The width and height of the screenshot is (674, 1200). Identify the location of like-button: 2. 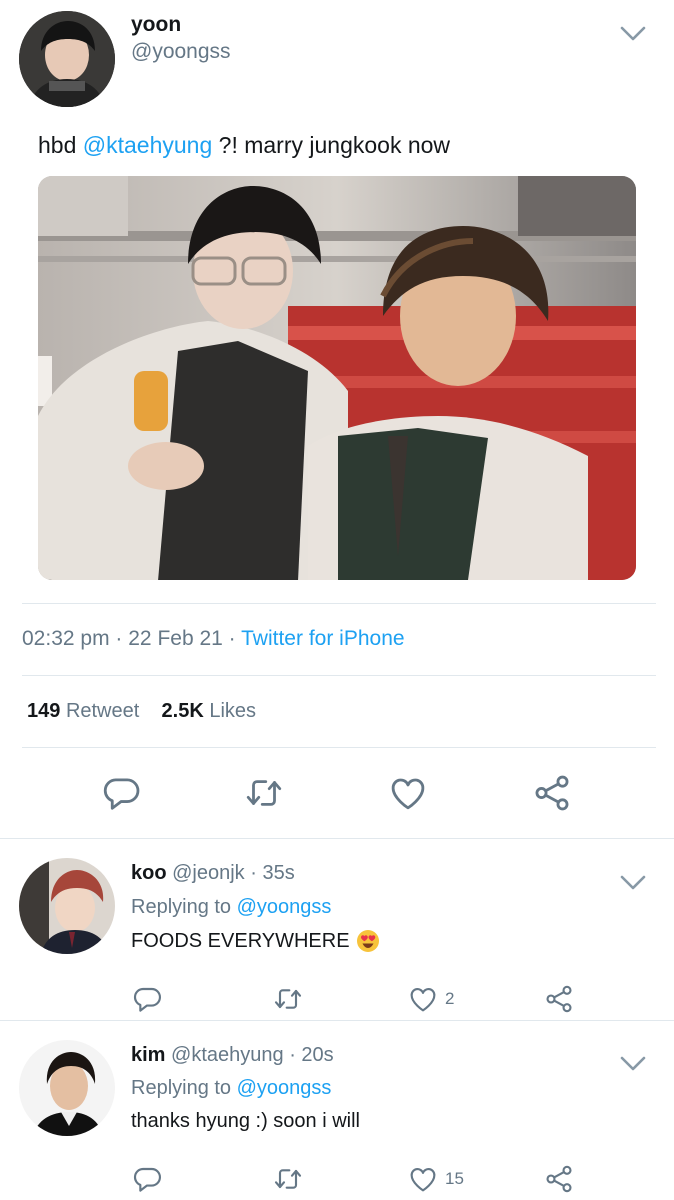
(430, 999).